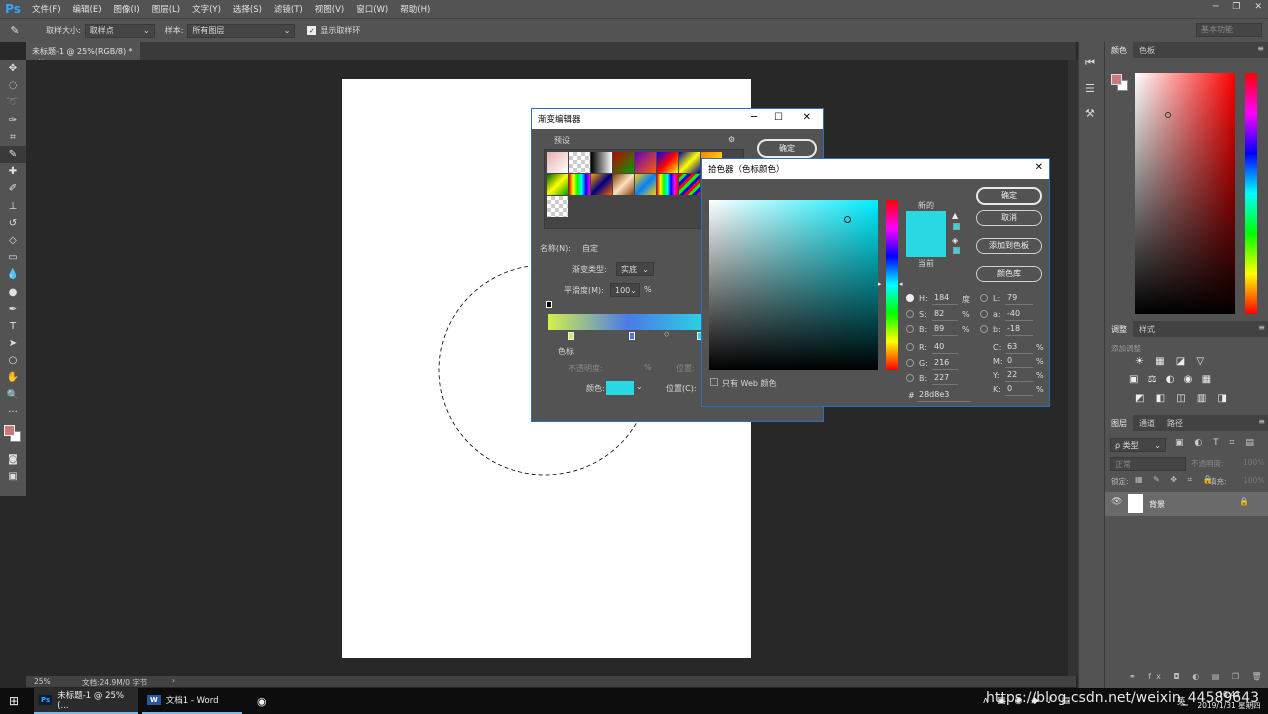 The image size is (1268, 714). What do you see at coordinates (241, 30) in the screenshot?
I see `sample-select: 所有图层 ⌄` at bounding box center [241, 30].